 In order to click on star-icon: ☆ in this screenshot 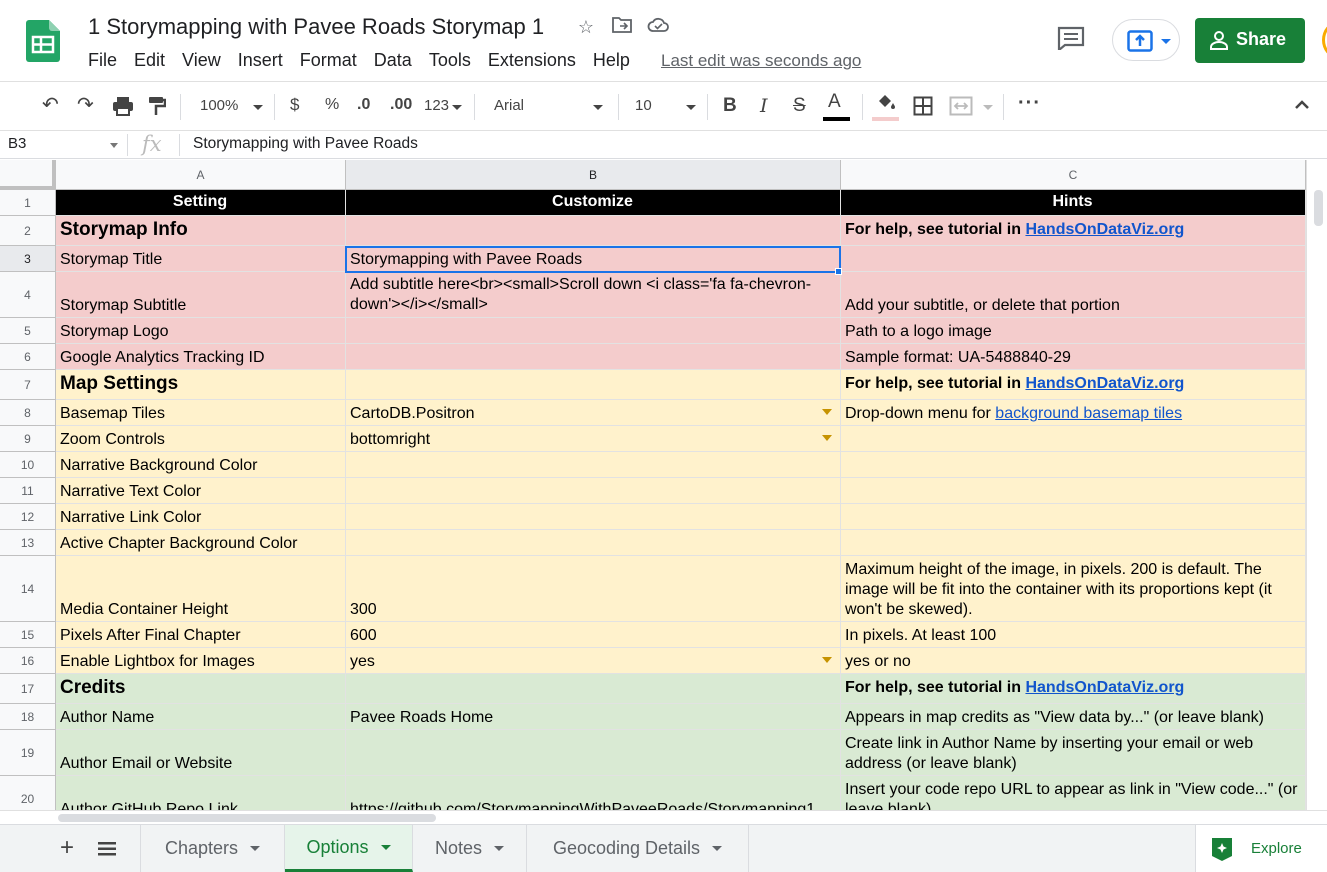, I will do `click(586, 27)`.